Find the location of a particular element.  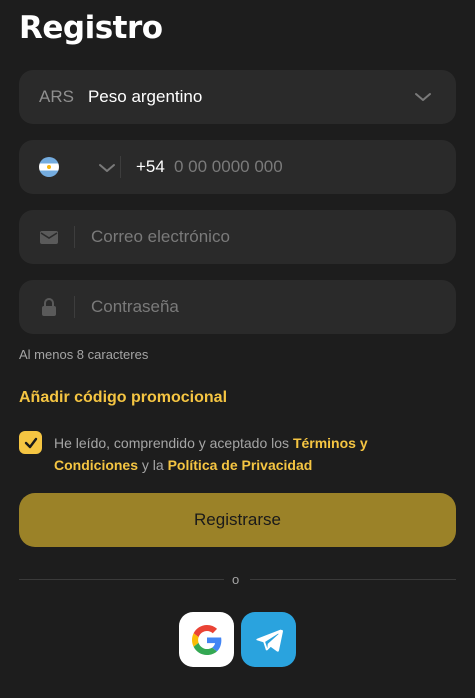

password-input is located at coordinates (261, 307).